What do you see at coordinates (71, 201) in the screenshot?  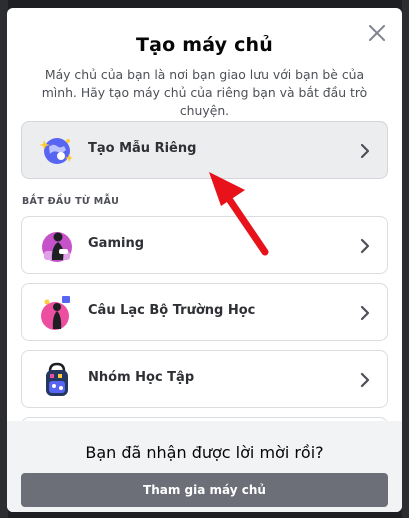 I see `templates-section-label: BẮT ĐẦU TỪ MẪU` at bounding box center [71, 201].